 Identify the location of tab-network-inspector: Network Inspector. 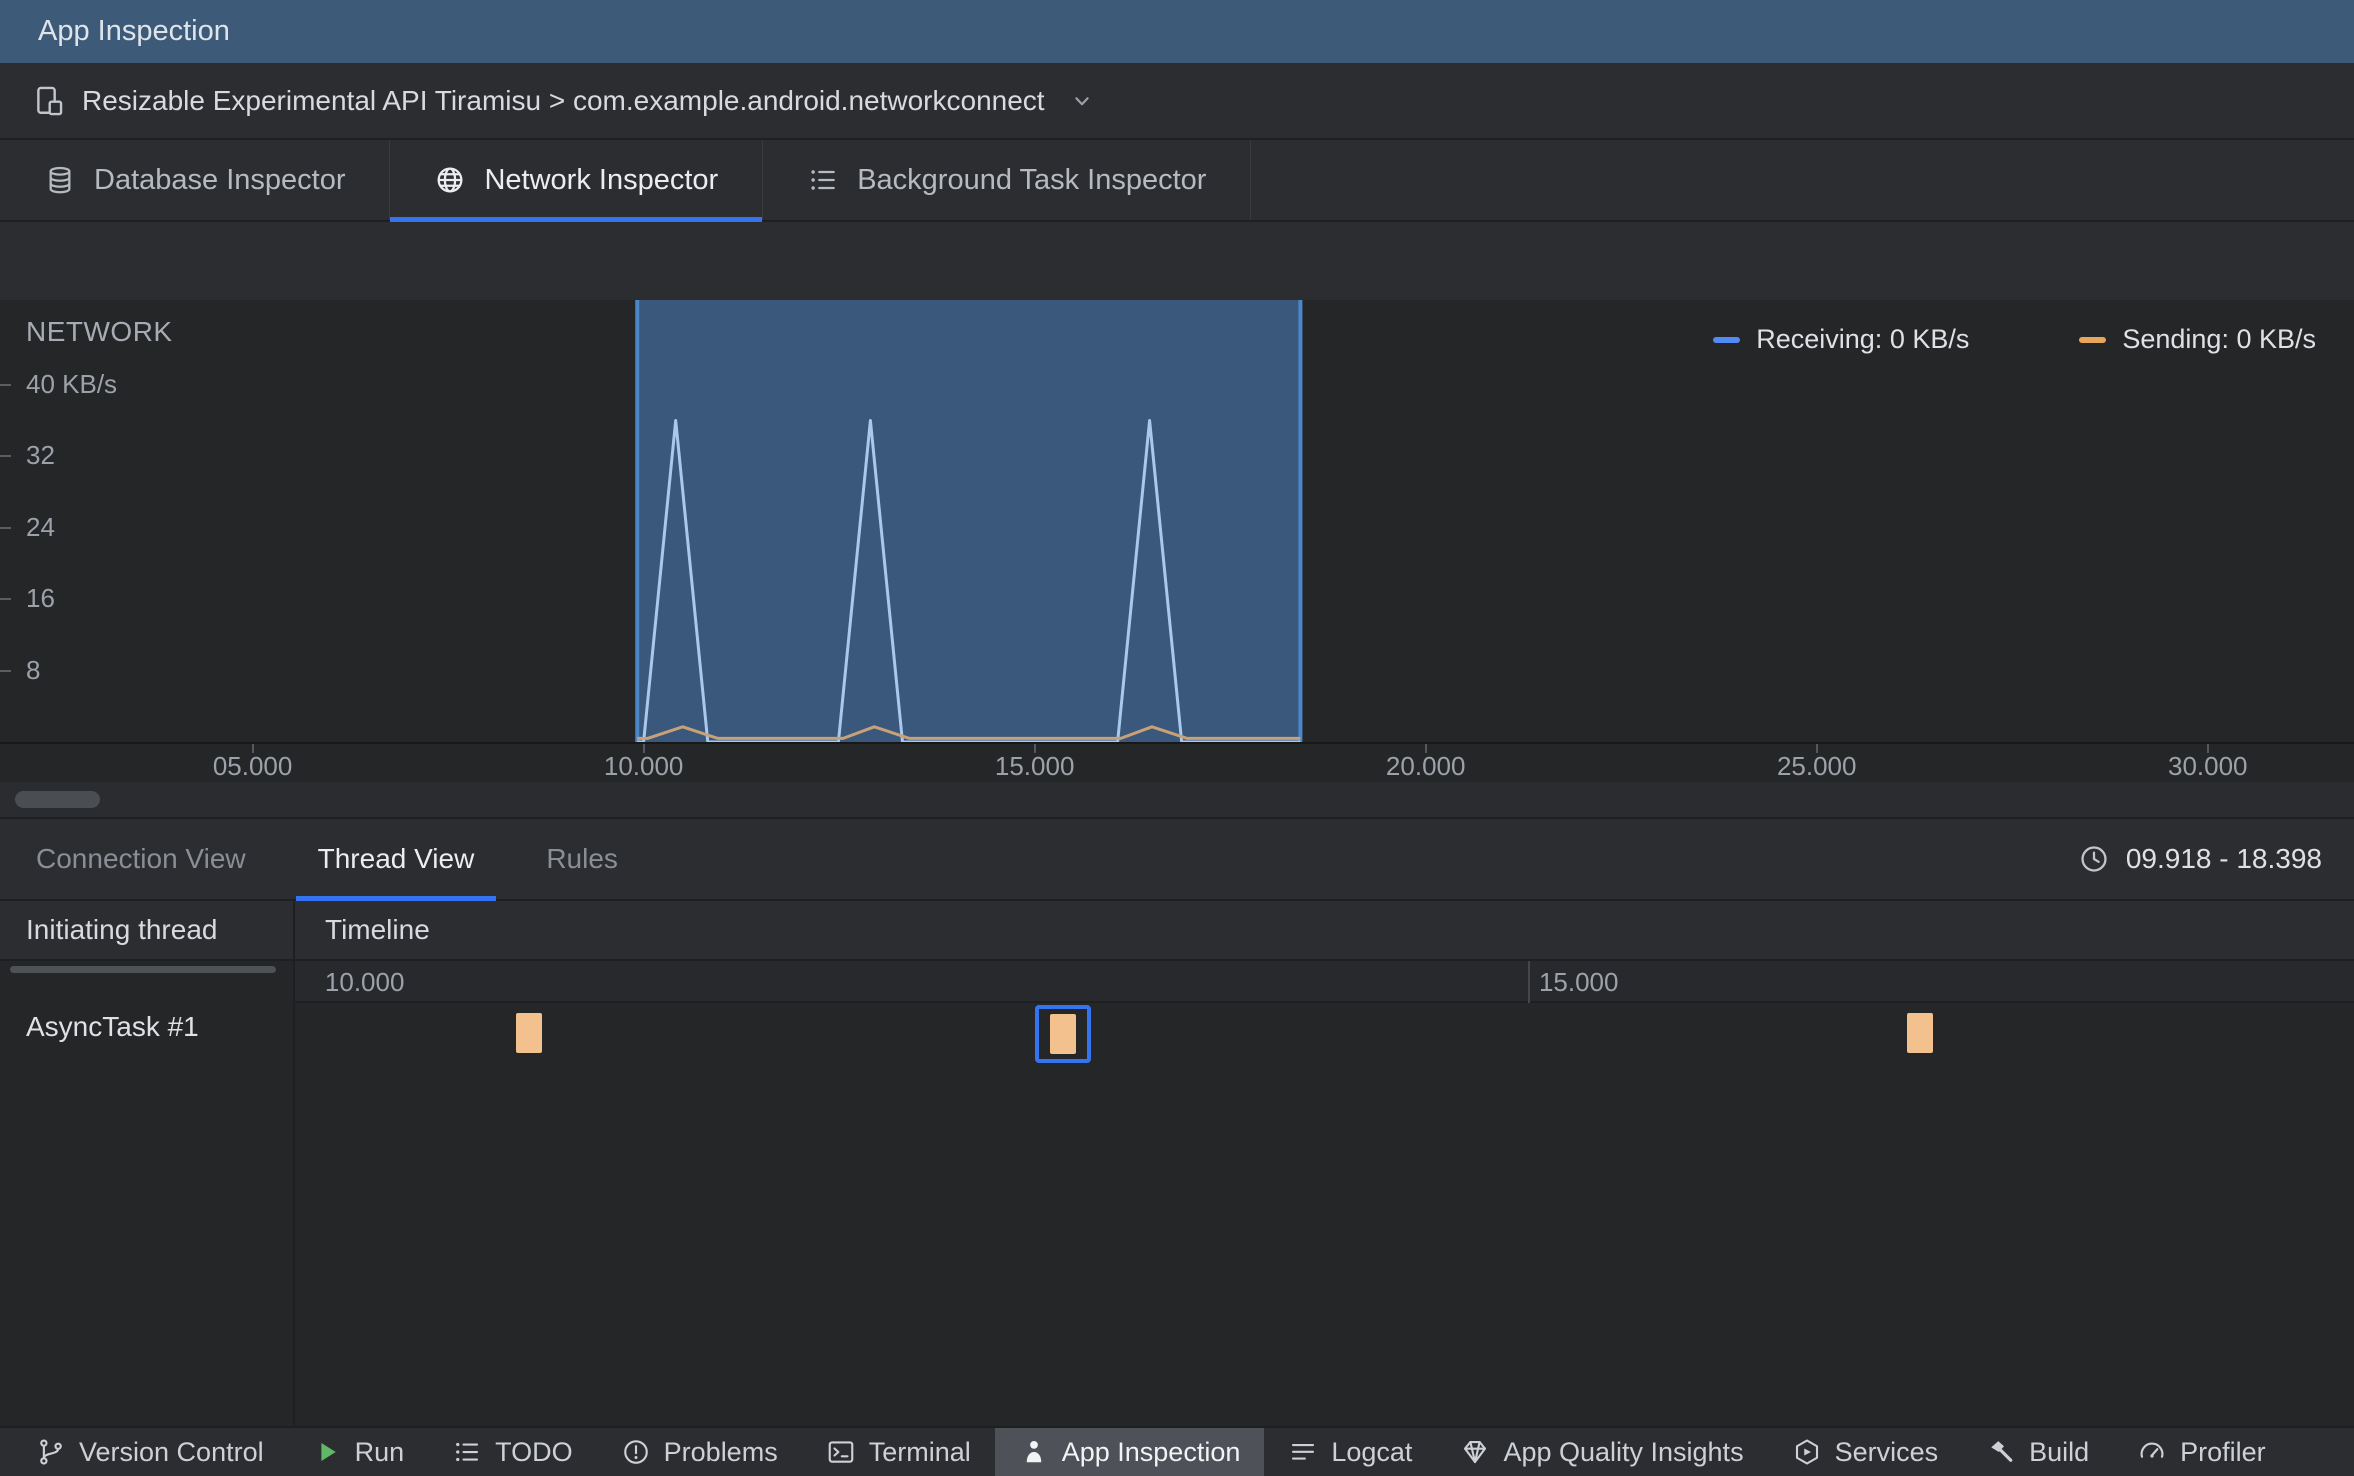
(577, 181).